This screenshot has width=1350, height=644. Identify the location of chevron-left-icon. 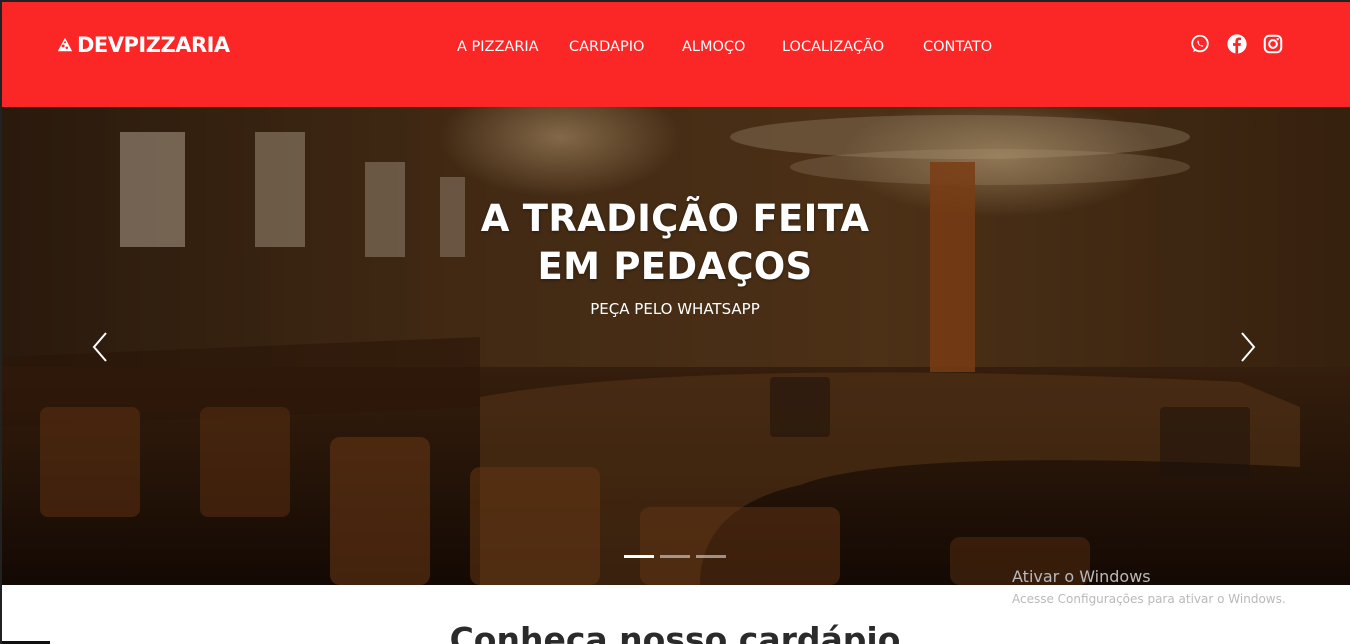
(99, 347).